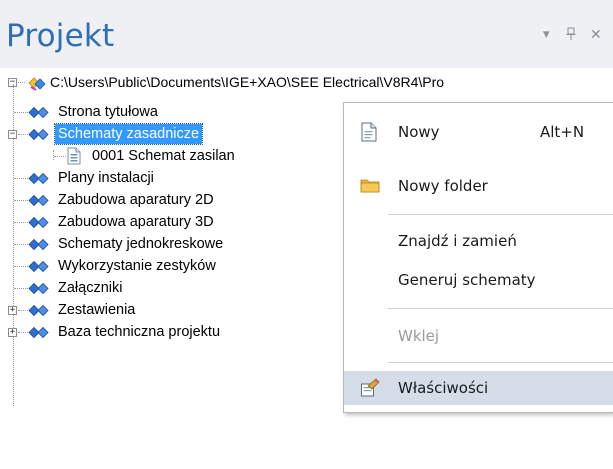 The image size is (613, 469). Describe the element at coordinates (74, 156) in the screenshot. I see `sheet-icon` at that location.